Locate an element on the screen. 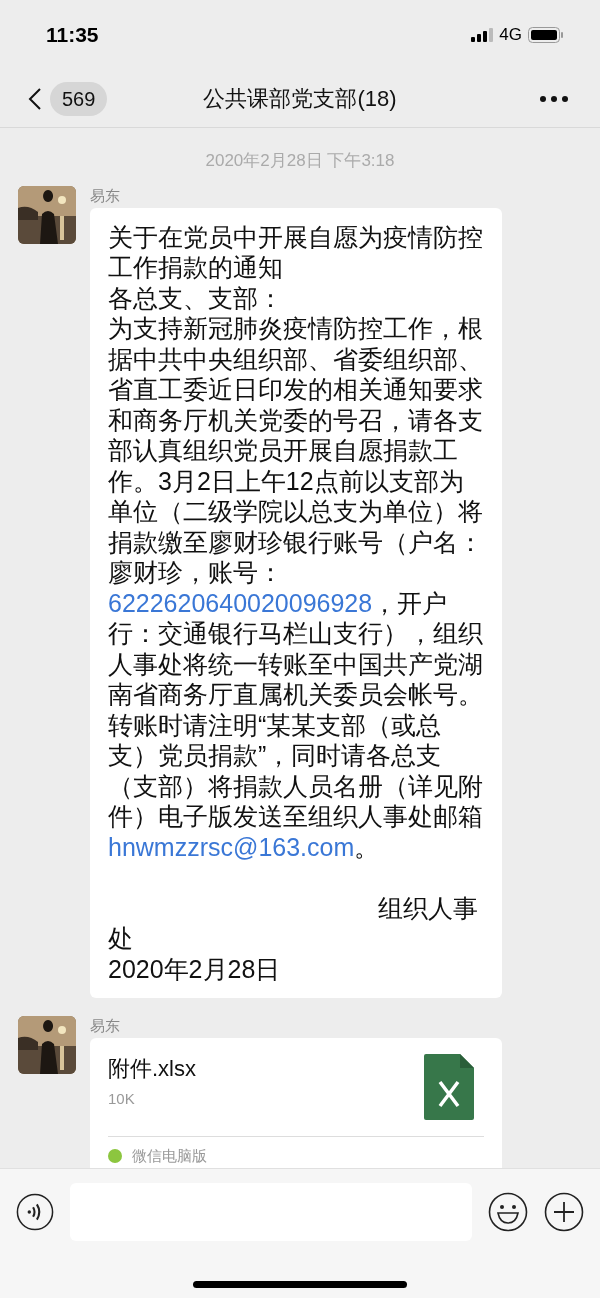  file-source: 微信电脑版 is located at coordinates (169, 1156).